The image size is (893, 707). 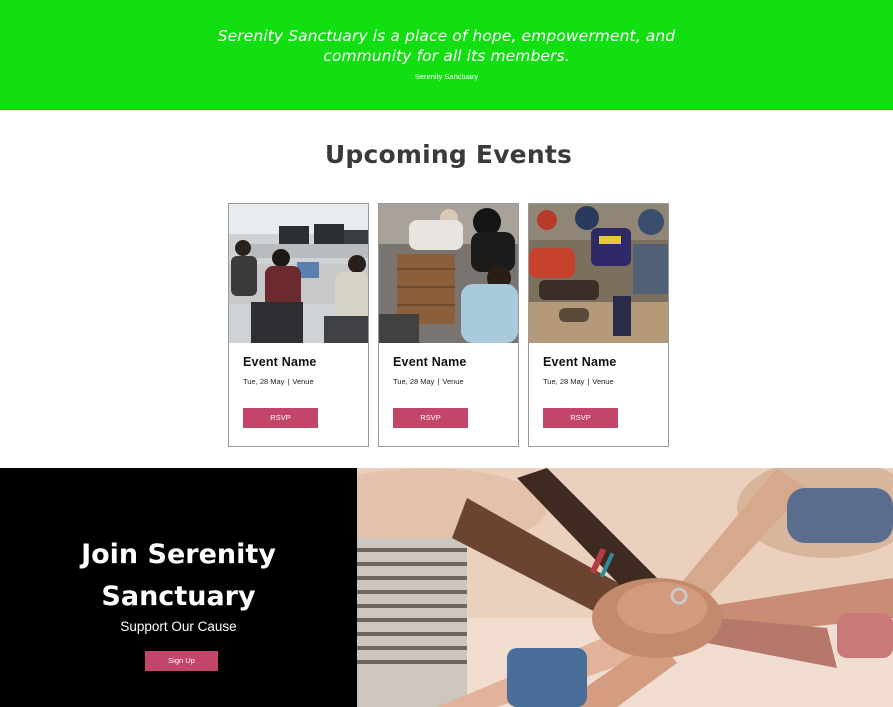 I want to click on events-heading: Upcoming Events, so click(x=448, y=154).